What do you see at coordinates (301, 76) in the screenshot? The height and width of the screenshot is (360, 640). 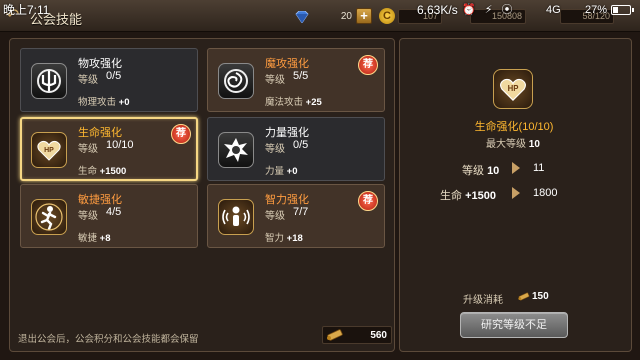 I see `skill-level: 5/5` at bounding box center [301, 76].